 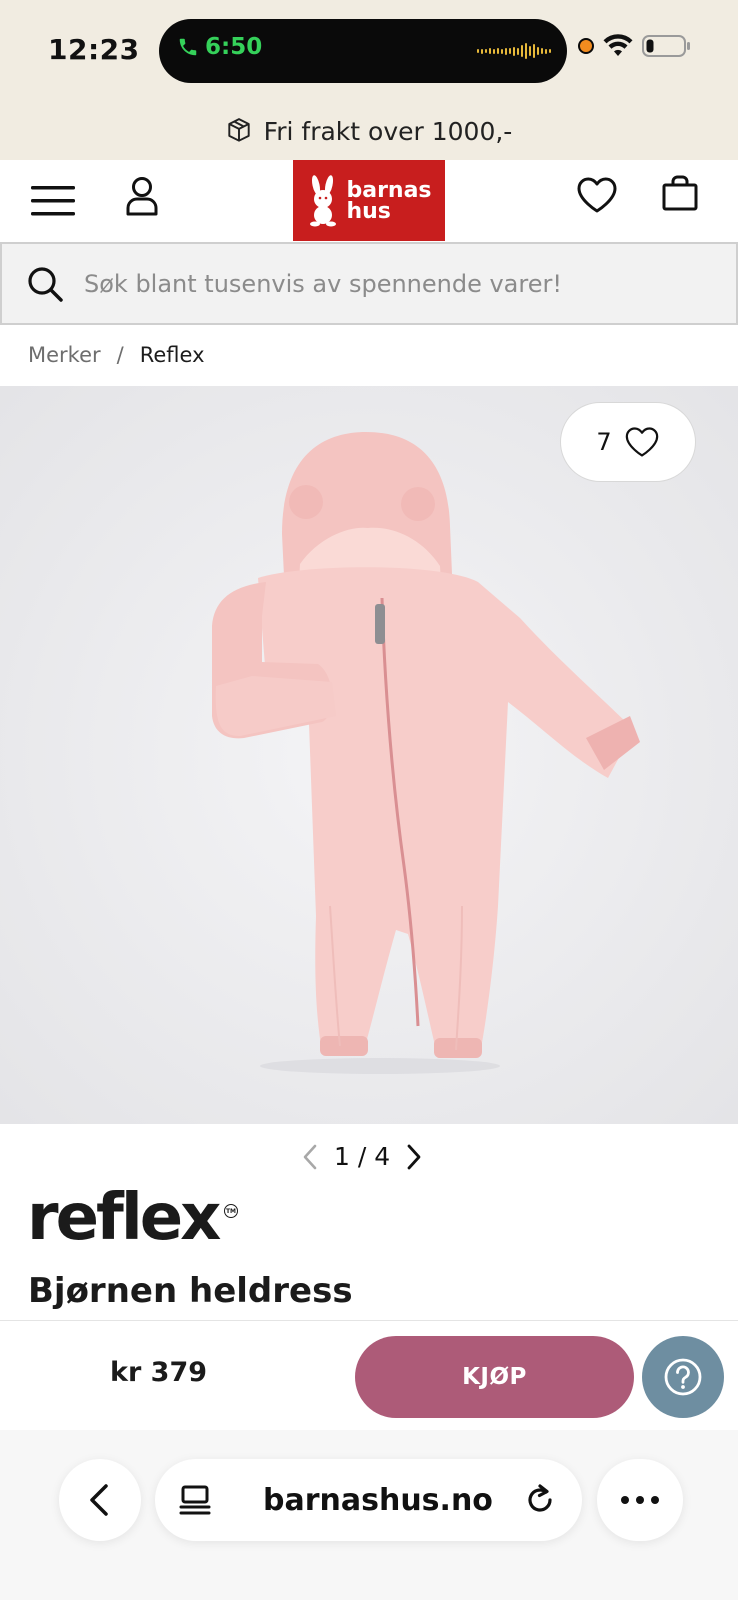 I want to click on url-text: barnashus.no, so click(x=378, y=1500).